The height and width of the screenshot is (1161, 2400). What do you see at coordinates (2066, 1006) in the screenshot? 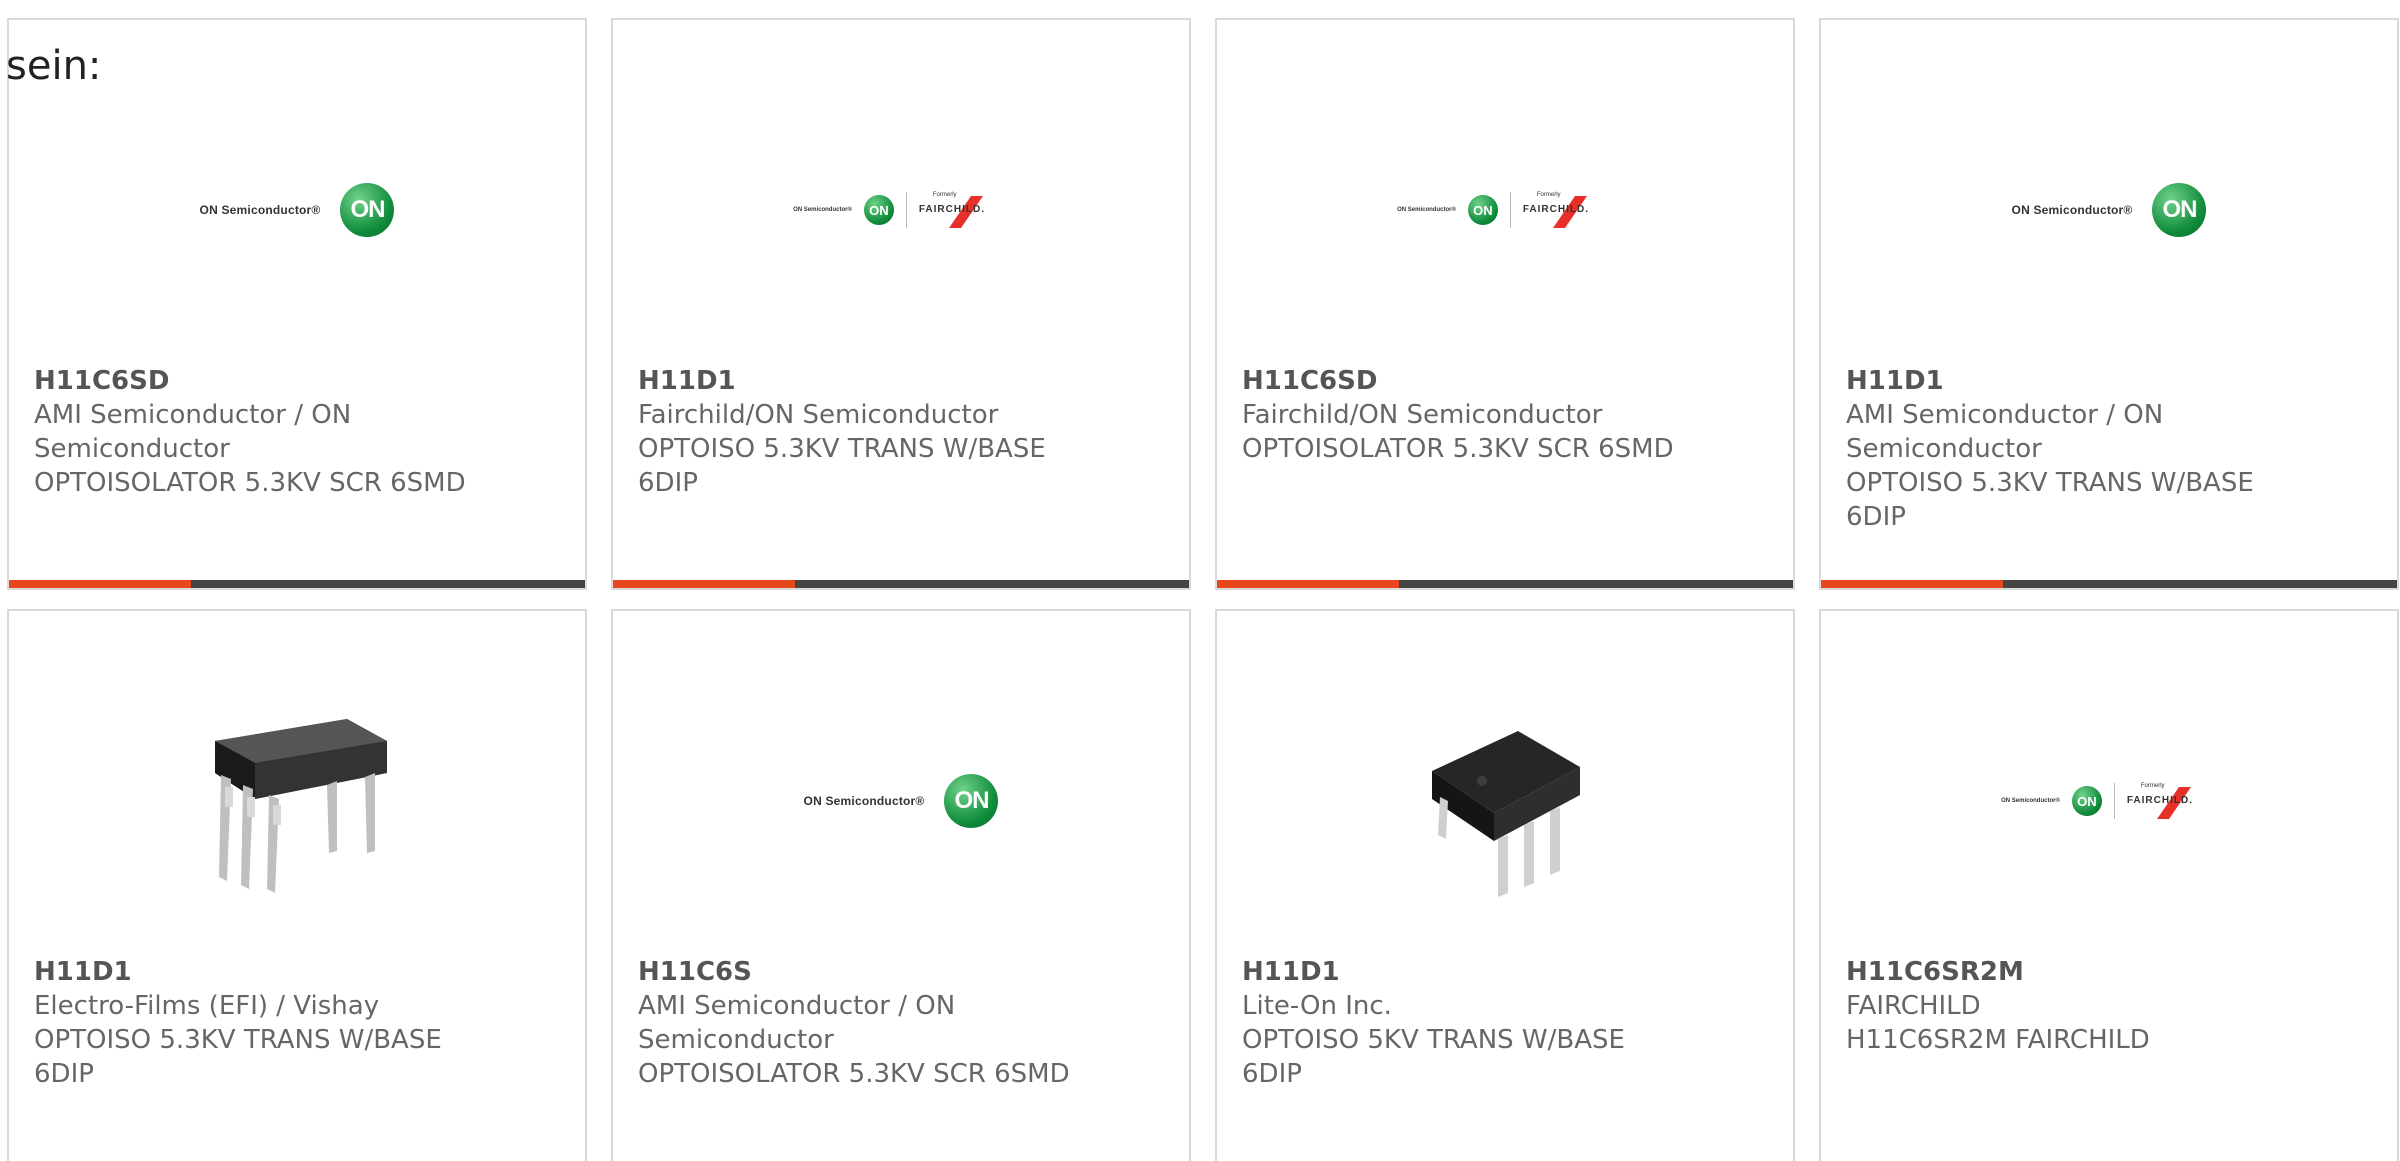
I see `product-info: H11C6SR2M FAIRCHILD H11C6SR2M FAIRCHILD` at bounding box center [2066, 1006].